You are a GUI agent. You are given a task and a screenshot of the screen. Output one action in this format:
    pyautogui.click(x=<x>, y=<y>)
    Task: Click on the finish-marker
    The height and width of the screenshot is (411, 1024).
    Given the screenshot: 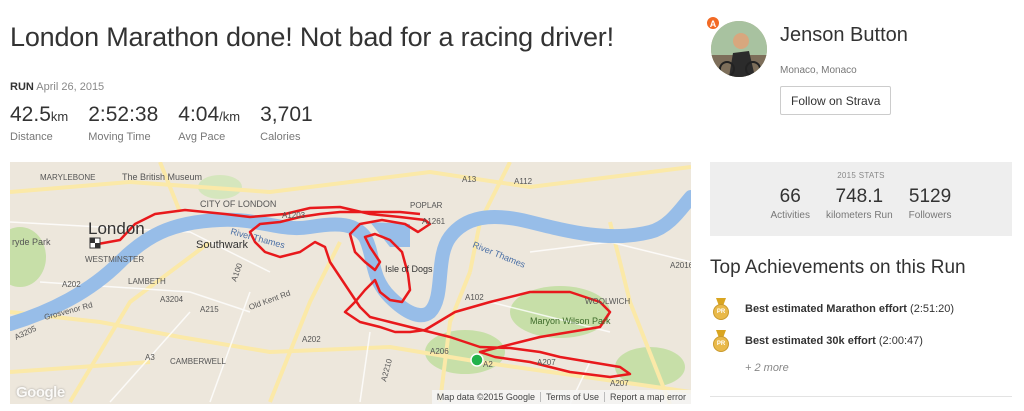 What is the action you would take?
    pyautogui.click(x=95, y=243)
    